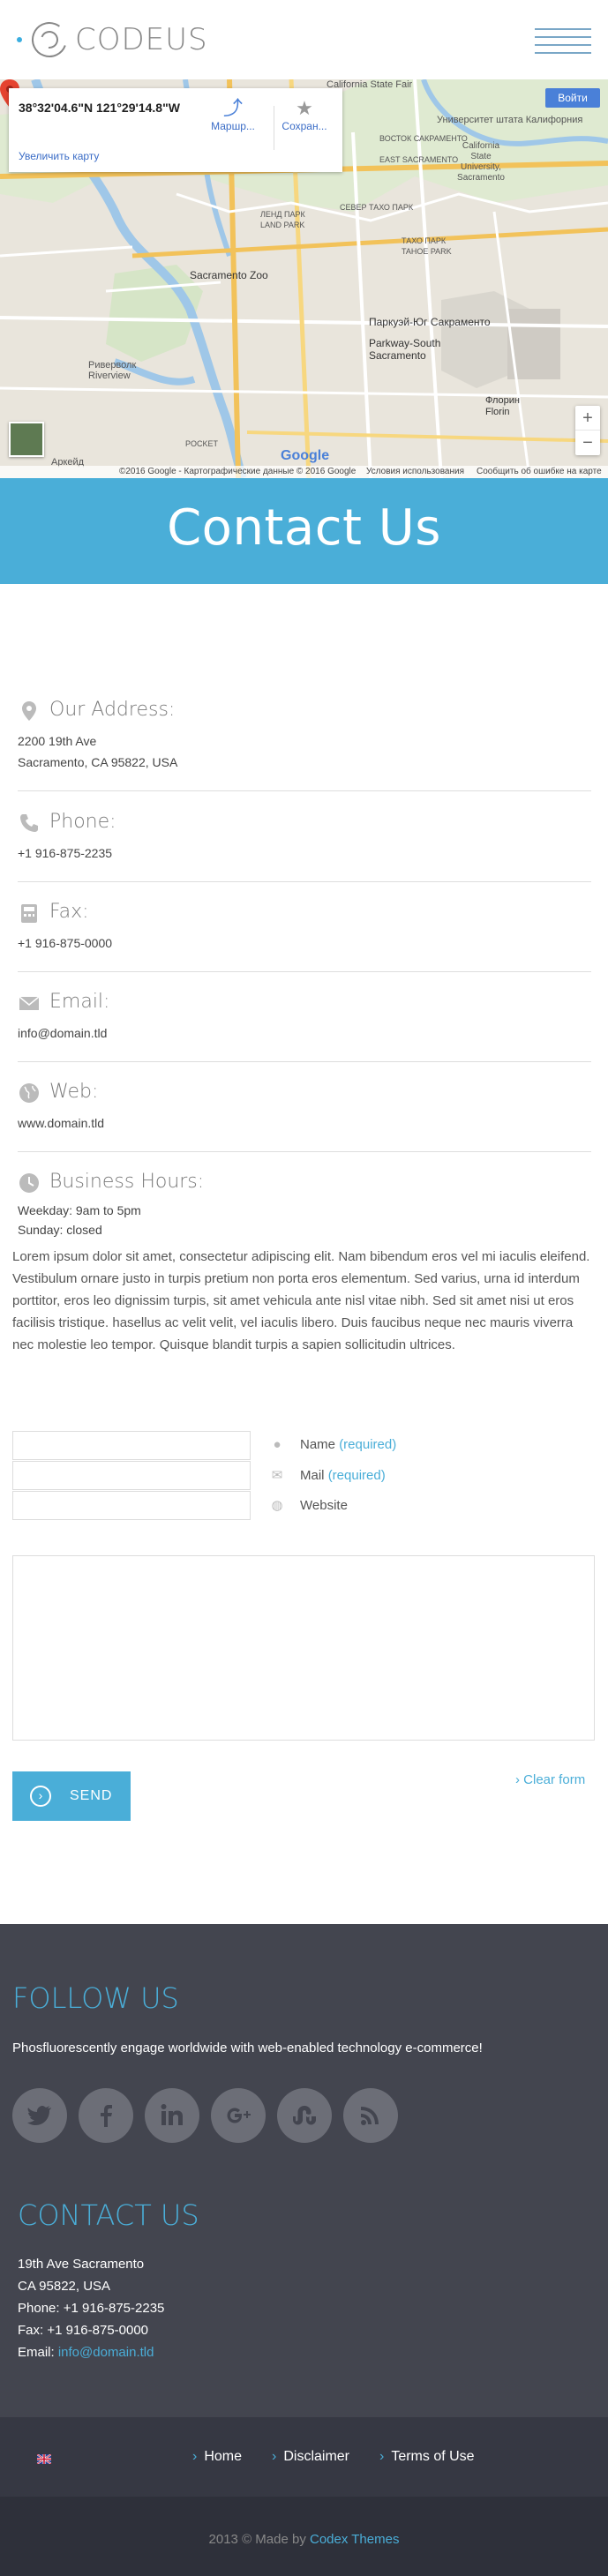  I want to click on name-input, so click(131, 1446).